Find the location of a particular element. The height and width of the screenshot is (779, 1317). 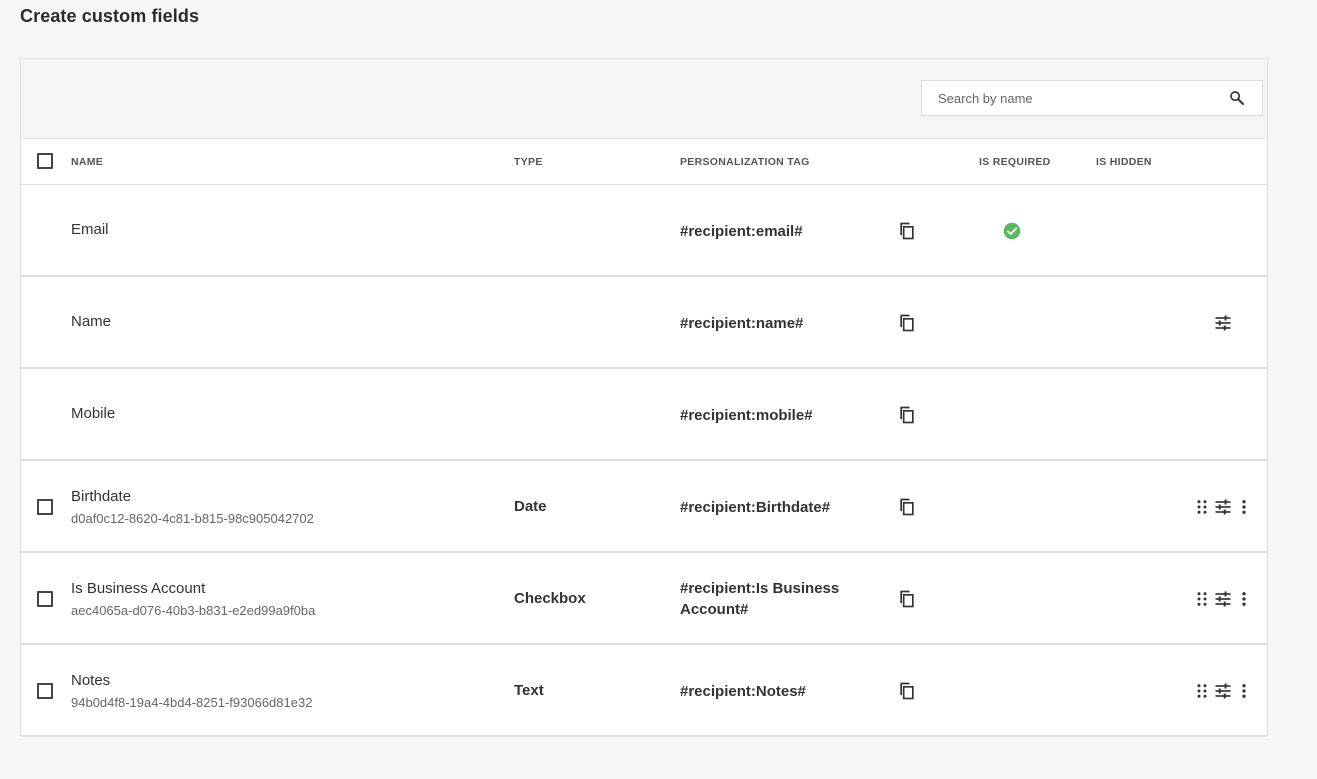

search-box is located at coordinates (1092, 98).